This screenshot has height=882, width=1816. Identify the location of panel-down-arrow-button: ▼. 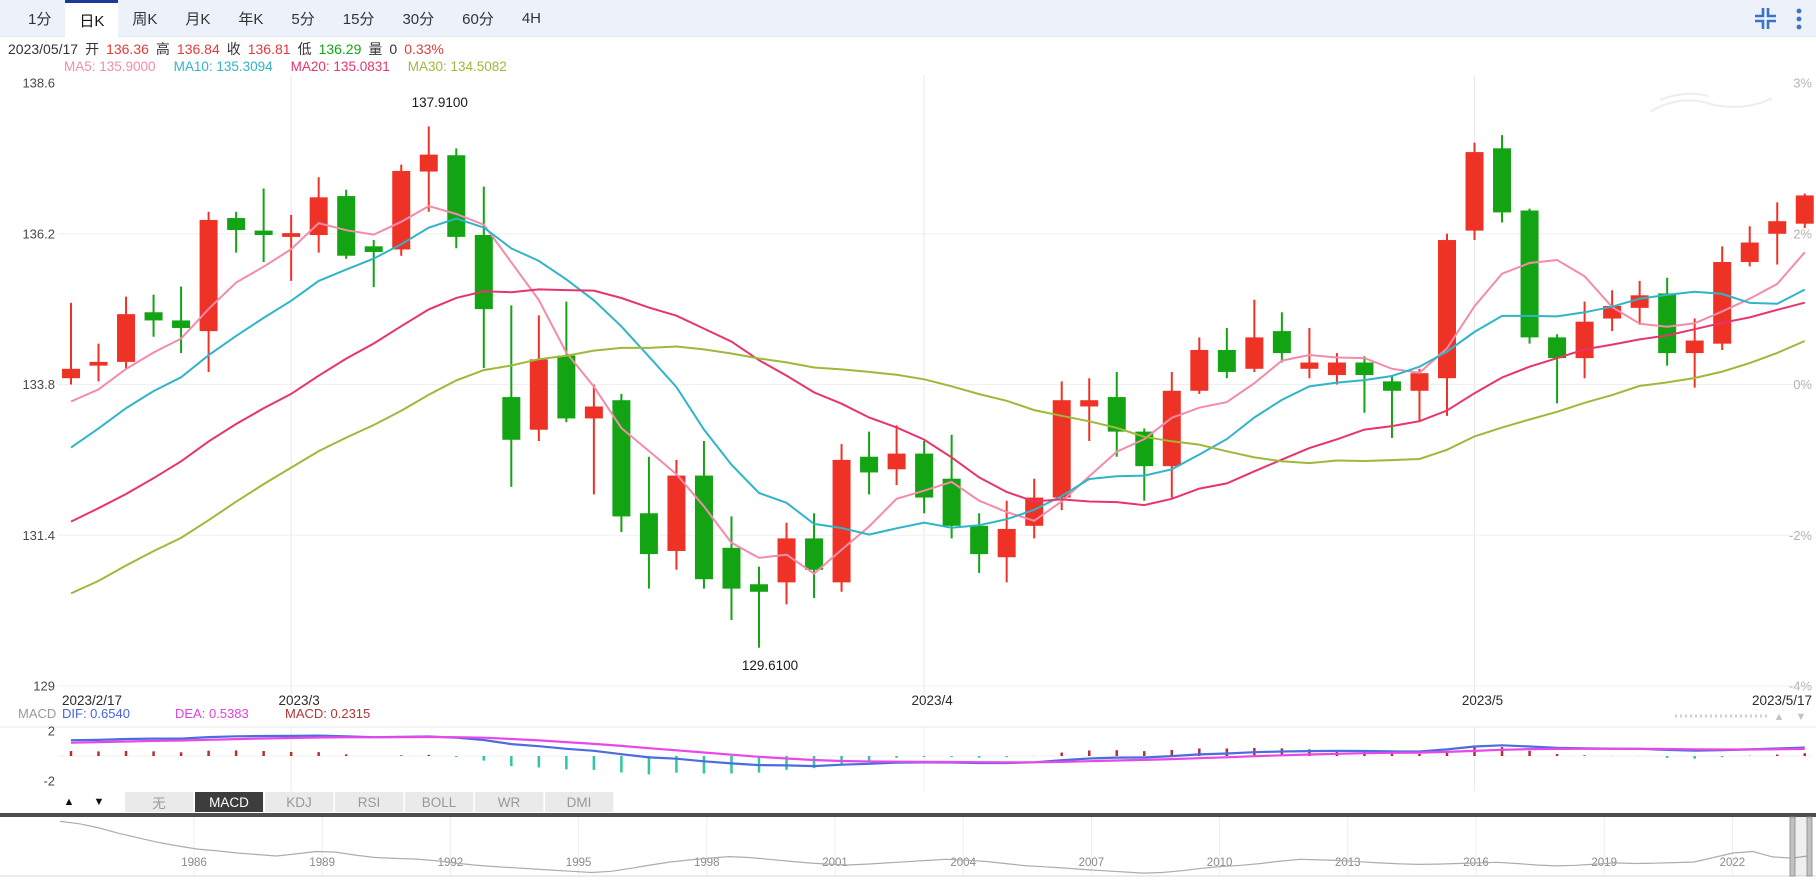
(99, 802).